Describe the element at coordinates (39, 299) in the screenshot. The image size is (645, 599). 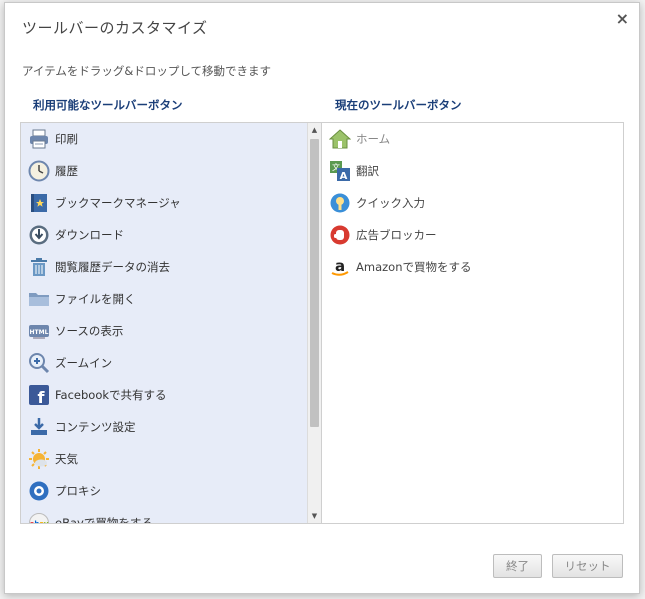
I see `folder-icon` at that location.